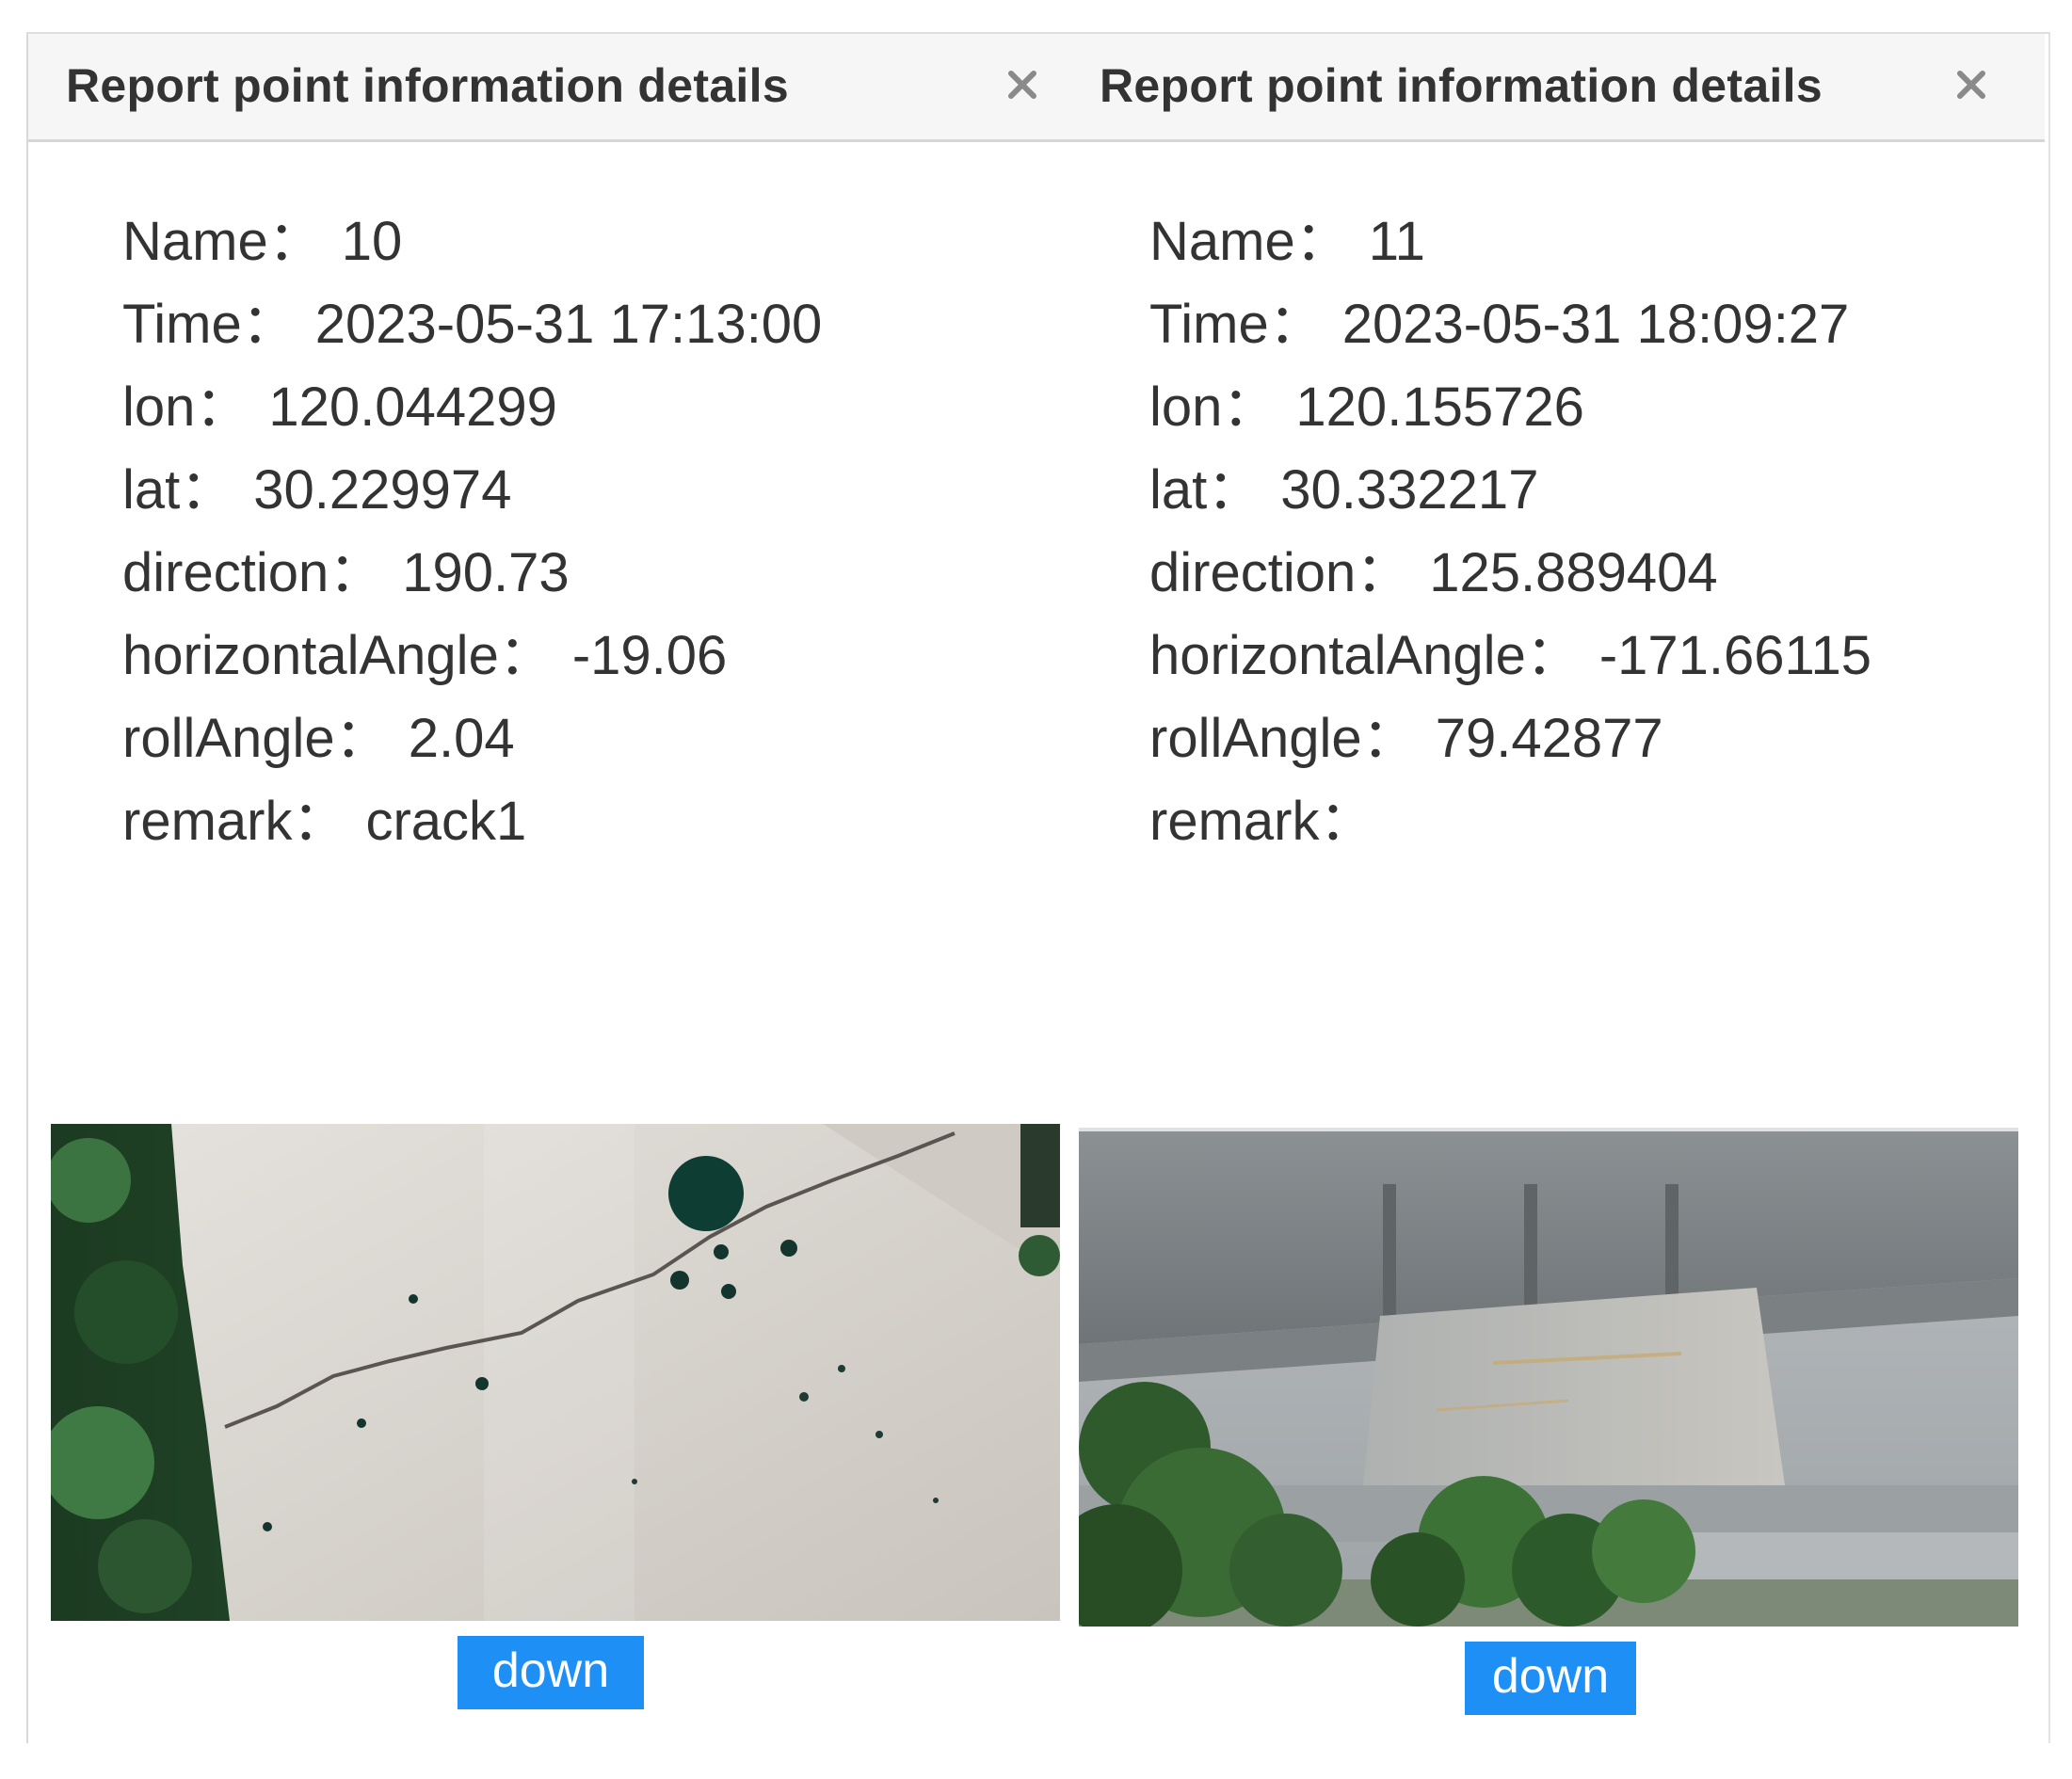 The width and height of the screenshot is (2072, 1779). I want to click on field-time: Time： 2023-05-31 18:09:27, so click(1499, 324).